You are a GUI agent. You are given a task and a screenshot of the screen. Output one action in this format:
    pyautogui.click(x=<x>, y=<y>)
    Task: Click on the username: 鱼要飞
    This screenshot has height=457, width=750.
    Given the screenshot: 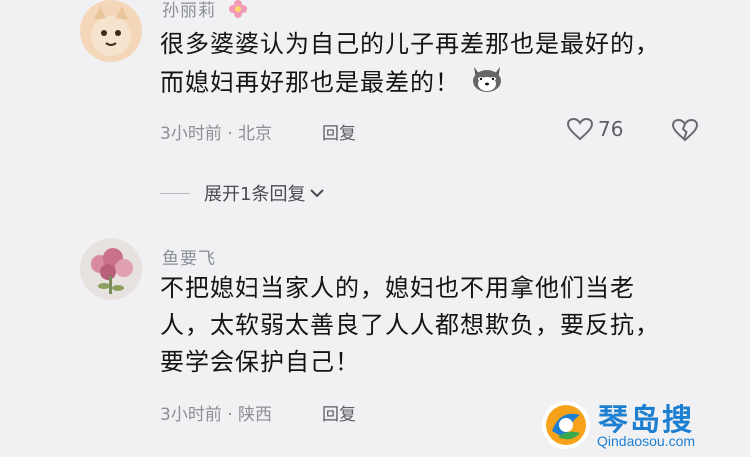 What is the action you would take?
    pyautogui.click(x=189, y=256)
    